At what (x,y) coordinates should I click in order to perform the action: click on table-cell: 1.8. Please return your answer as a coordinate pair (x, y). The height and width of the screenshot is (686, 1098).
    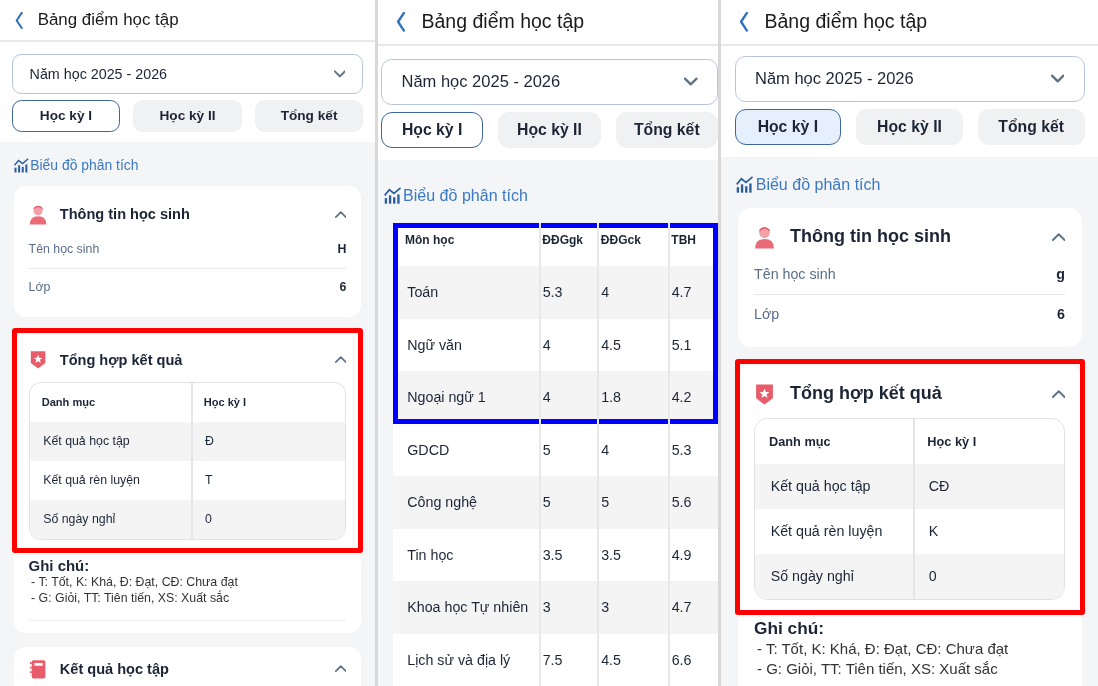
    Looking at the image, I should click on (632, 397).